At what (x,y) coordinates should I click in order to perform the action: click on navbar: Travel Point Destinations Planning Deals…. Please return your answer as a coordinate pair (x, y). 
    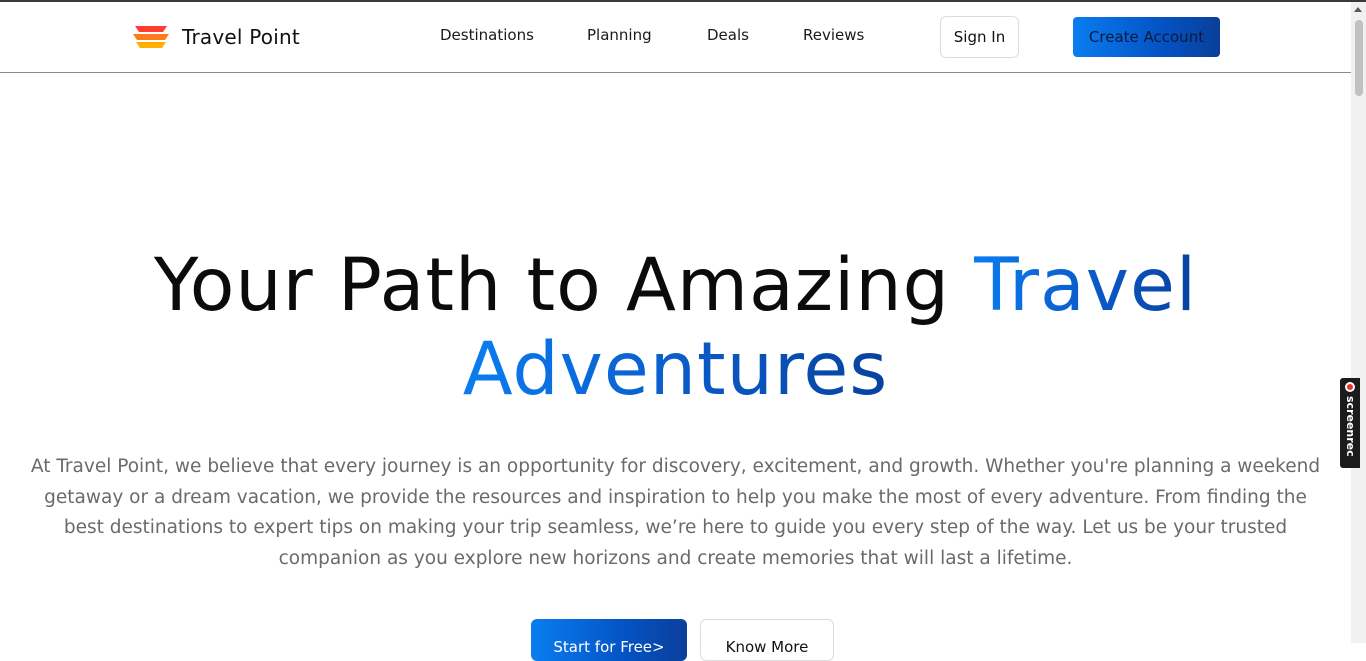
    Looking at the image, I should click on (675, 37).